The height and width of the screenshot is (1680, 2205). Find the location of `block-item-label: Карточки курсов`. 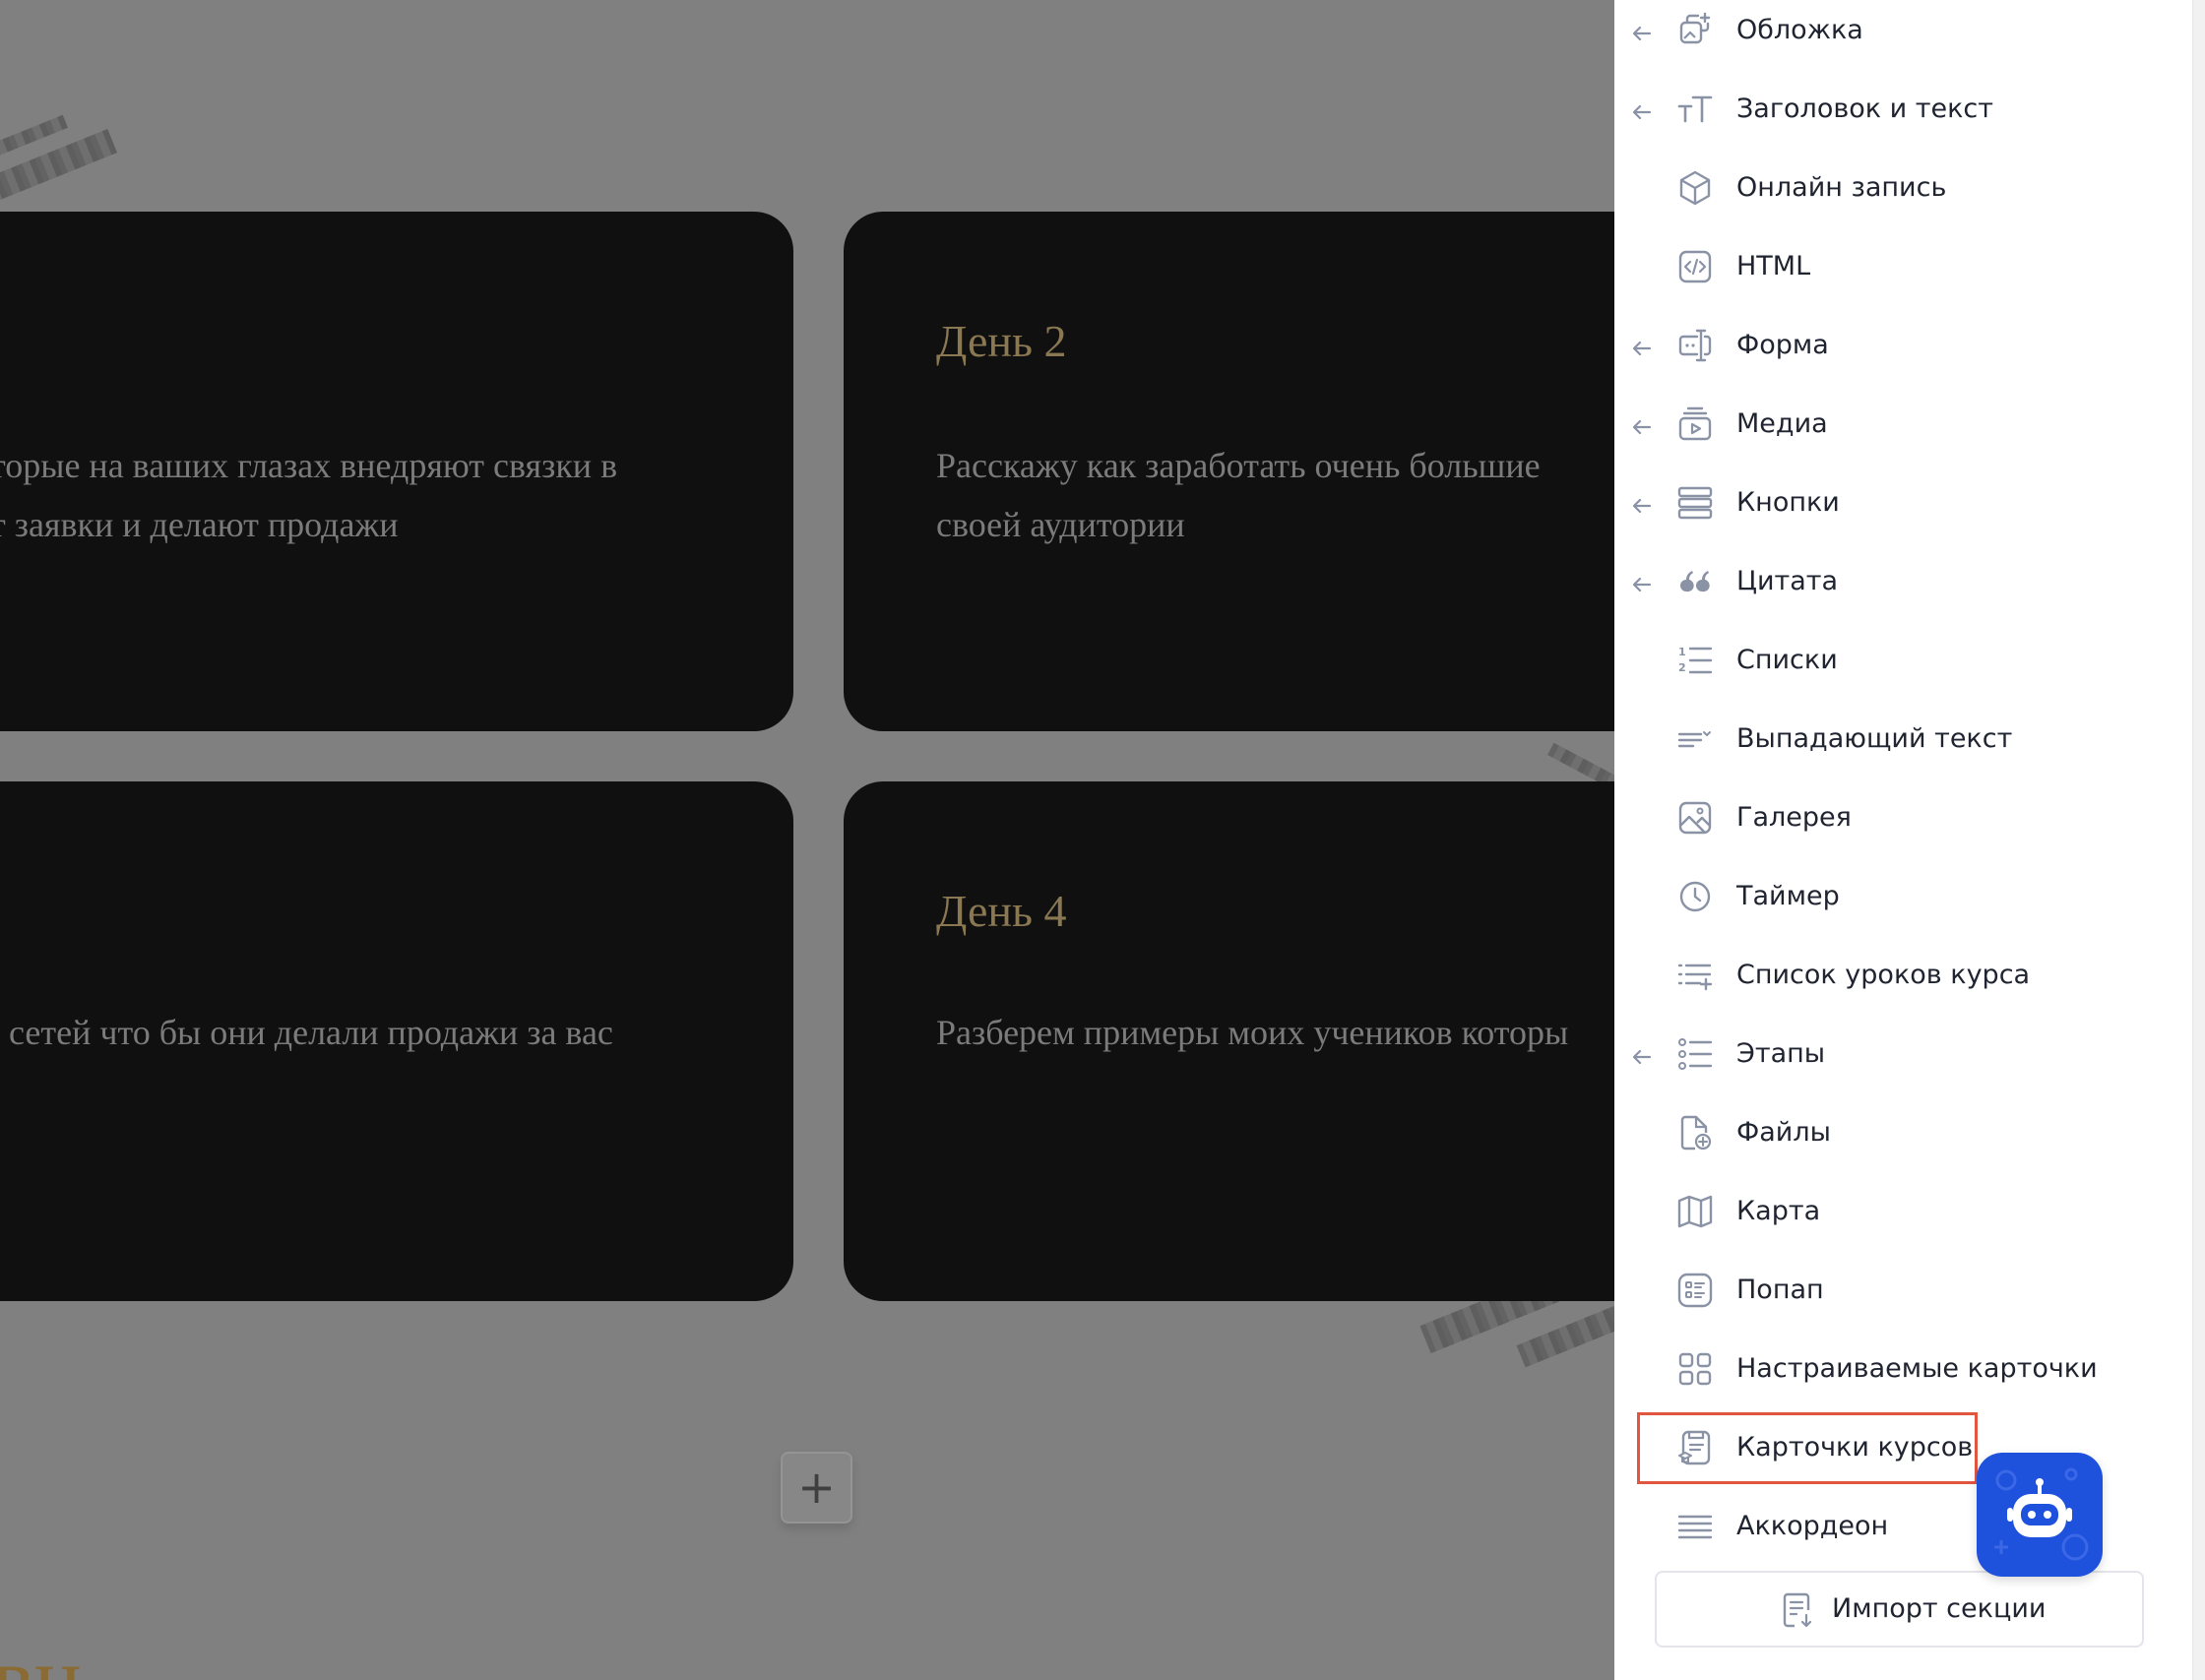

block-item-label: Карточки курсов is located at coordinates (1855, 1447).